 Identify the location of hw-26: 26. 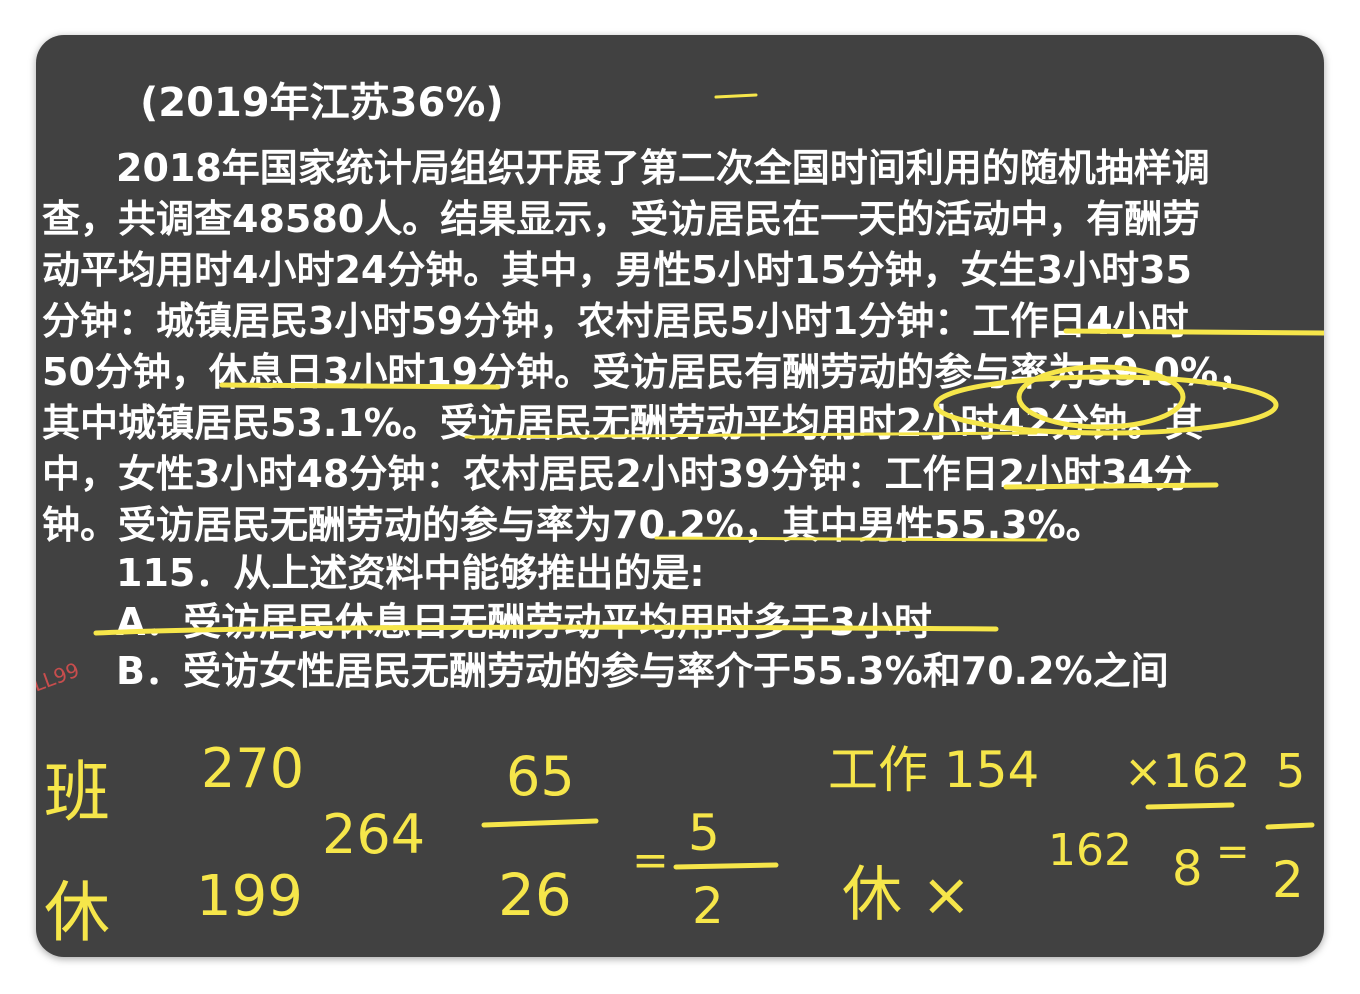
(535, 895).